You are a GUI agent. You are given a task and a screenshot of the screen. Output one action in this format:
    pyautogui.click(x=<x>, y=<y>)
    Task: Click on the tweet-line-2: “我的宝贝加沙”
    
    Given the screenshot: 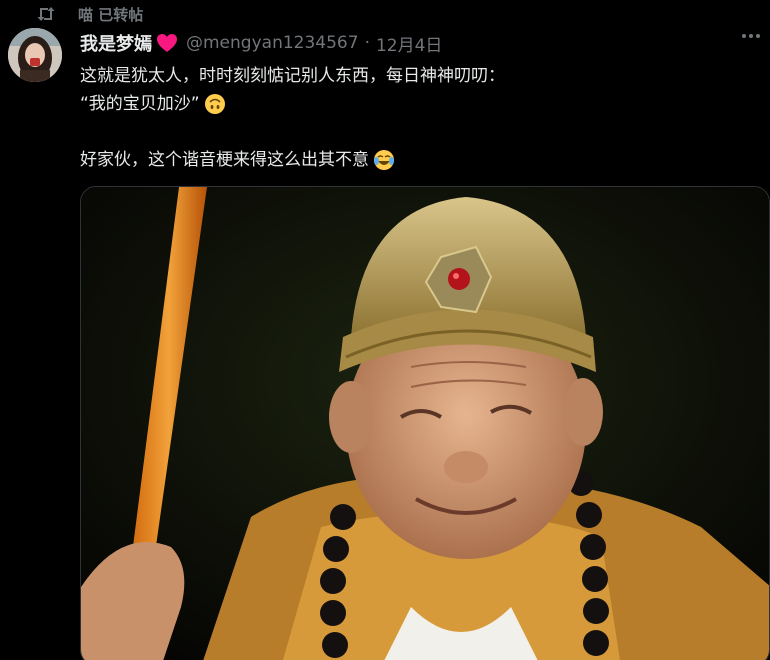 What is the action you would take?
    pyautogui.click(x=140, y=104)
    